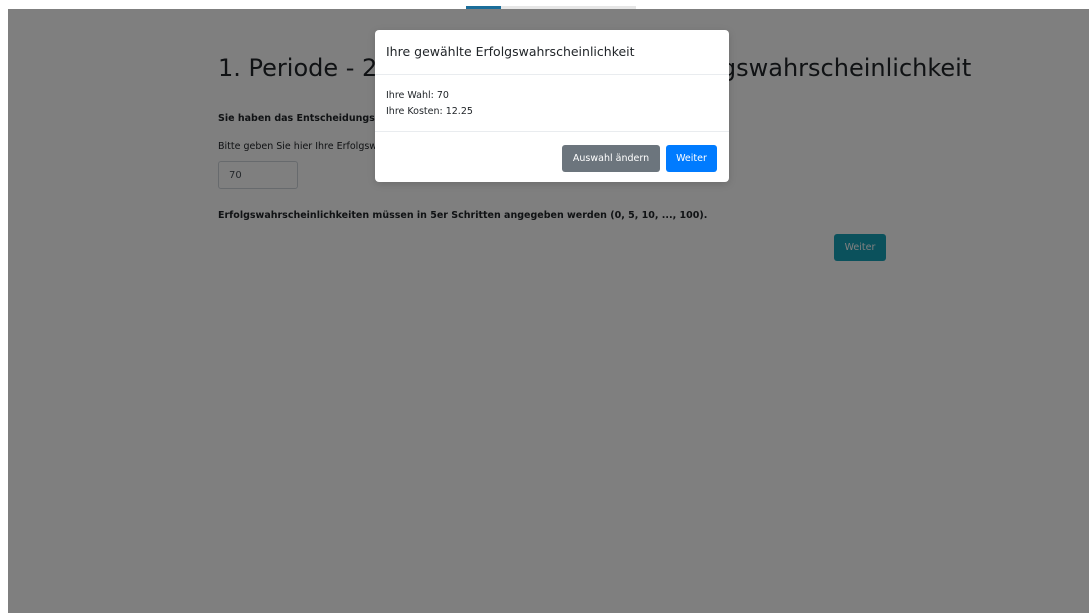 The height and width of the screenshot is (613, 1089). Describe the element at coordinates (611, 158) in the screenshot. I see `change-selection-button: Auswahl ändern` at that location.